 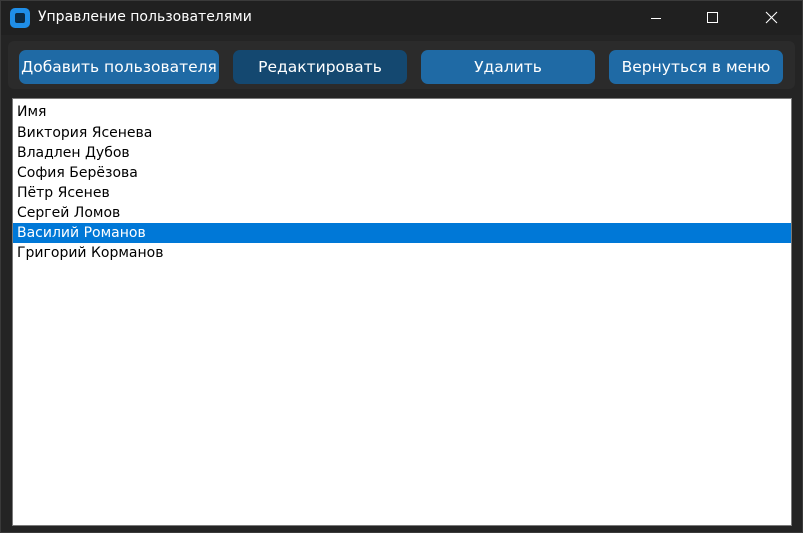 I want to click on list-item-selected: Василий Романов, so click(x=402, y=233).